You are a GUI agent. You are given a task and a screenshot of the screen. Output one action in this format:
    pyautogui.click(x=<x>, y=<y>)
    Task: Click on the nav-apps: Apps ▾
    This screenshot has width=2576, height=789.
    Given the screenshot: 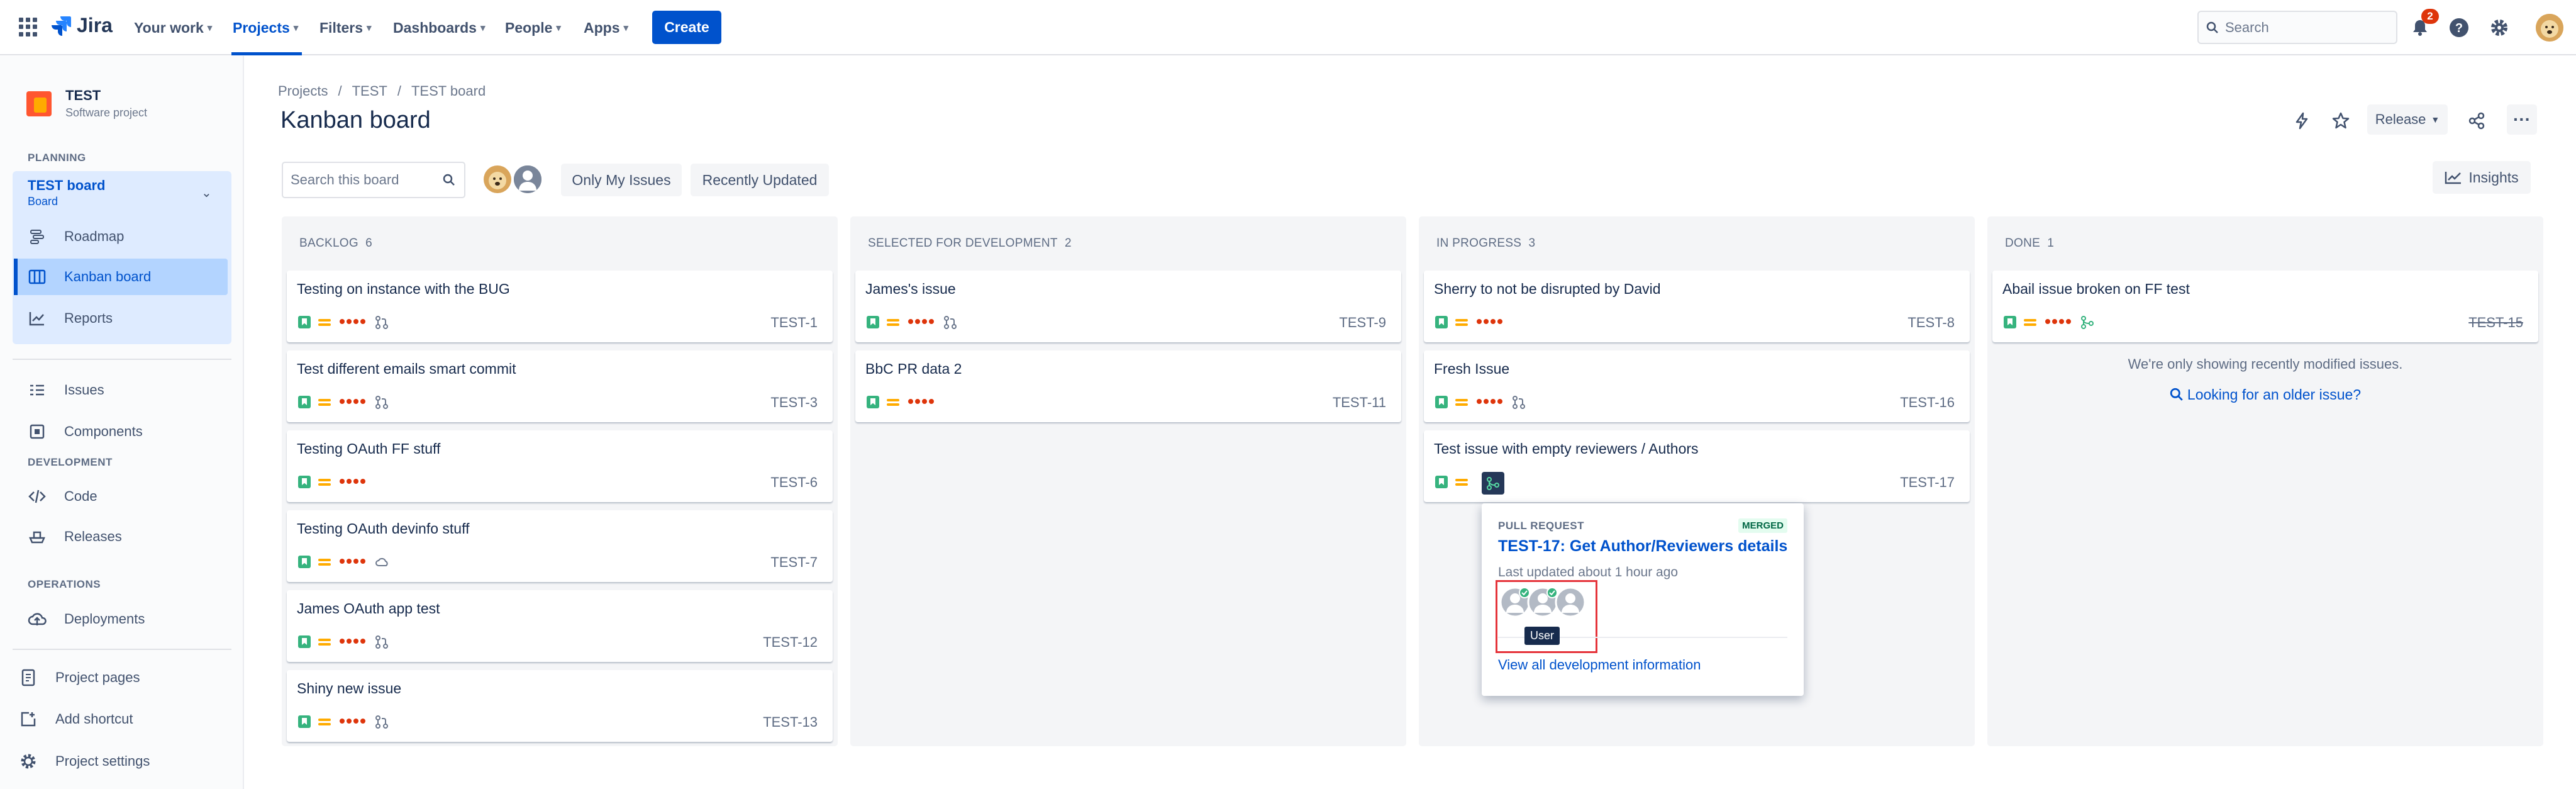 What is the action you would take?
    pyautogui.click(x=606, y=27)
    